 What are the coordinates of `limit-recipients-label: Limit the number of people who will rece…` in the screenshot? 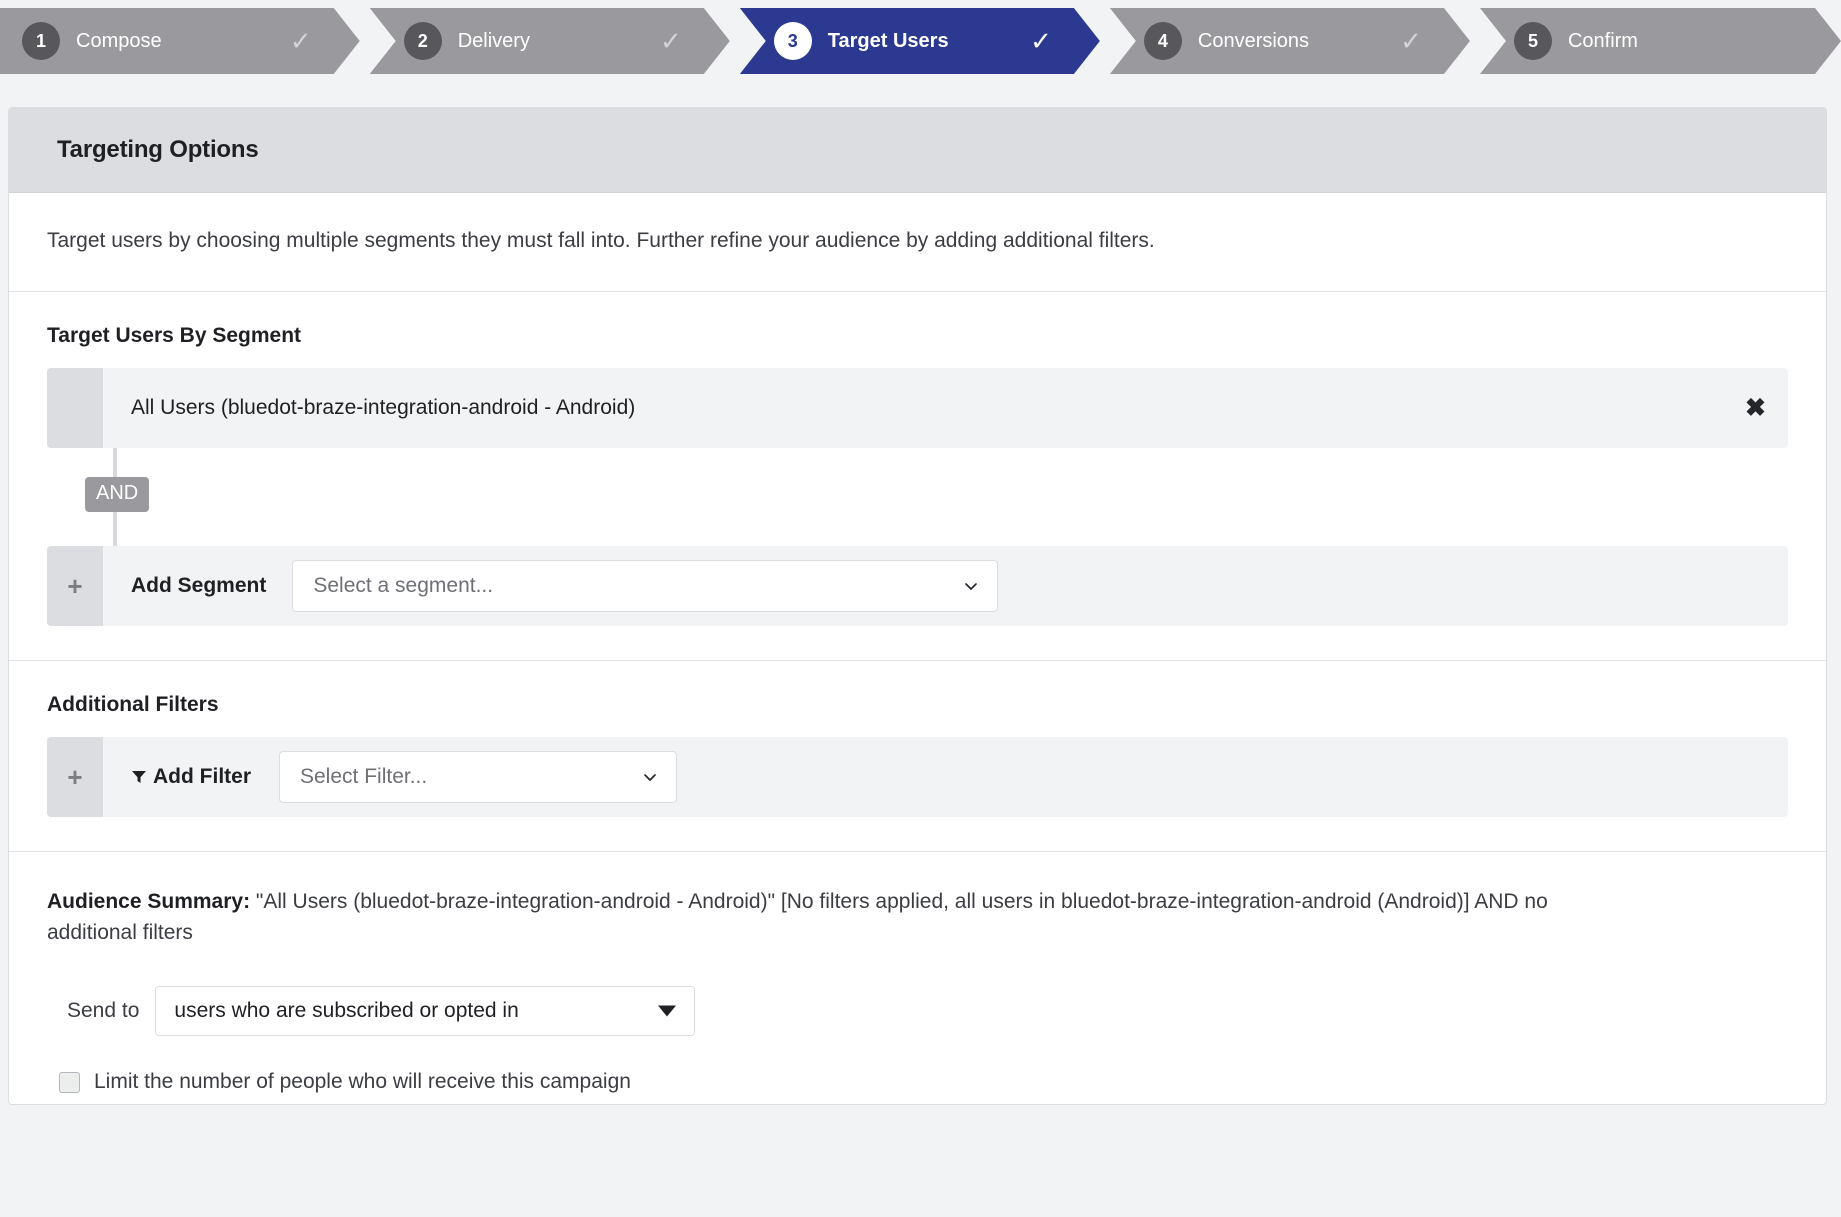 It's located at (362, 1082).